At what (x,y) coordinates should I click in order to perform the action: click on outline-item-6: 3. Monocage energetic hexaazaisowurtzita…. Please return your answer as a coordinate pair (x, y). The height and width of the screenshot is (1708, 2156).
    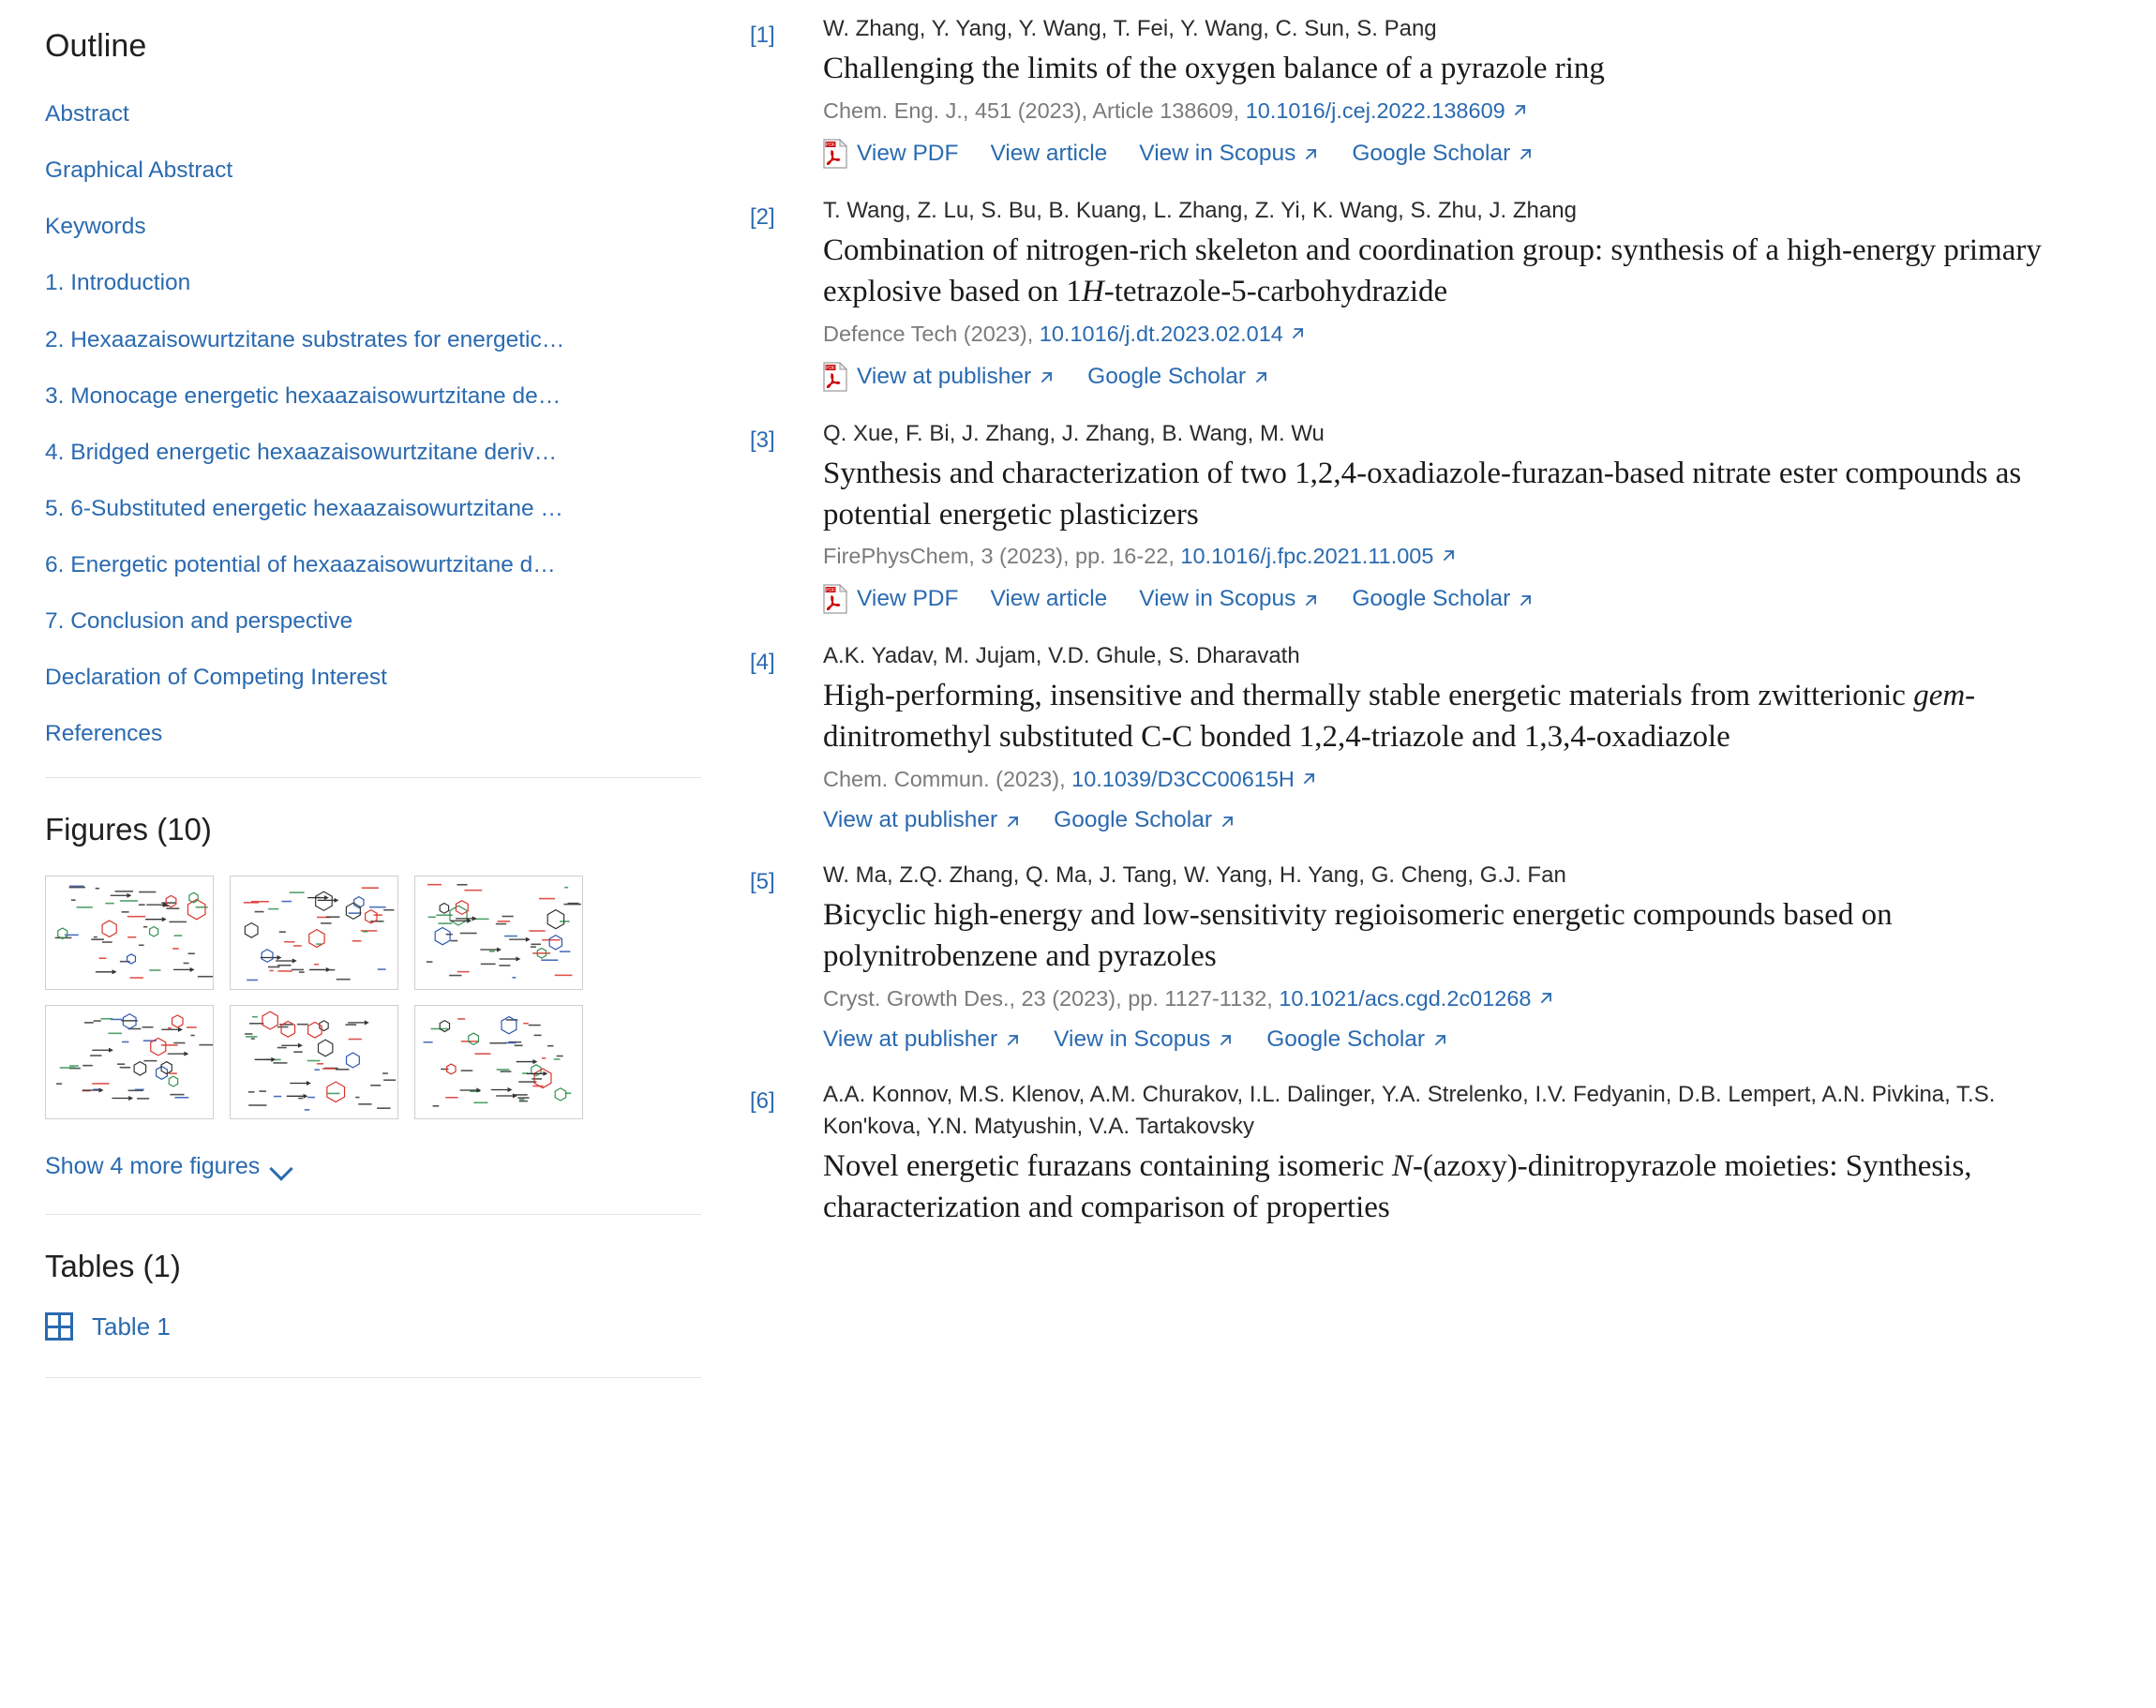
    Looking at the image, I should click on (366, 397).